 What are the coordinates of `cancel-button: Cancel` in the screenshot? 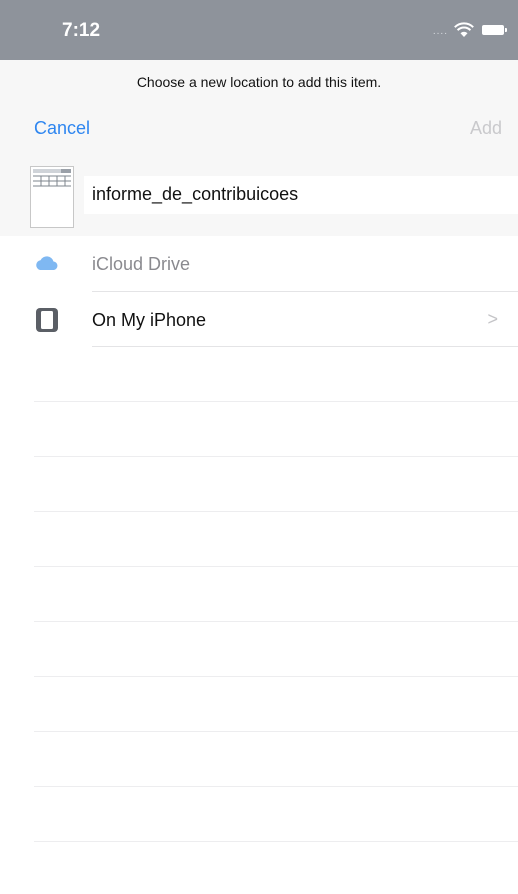 It's located at (62, 128).